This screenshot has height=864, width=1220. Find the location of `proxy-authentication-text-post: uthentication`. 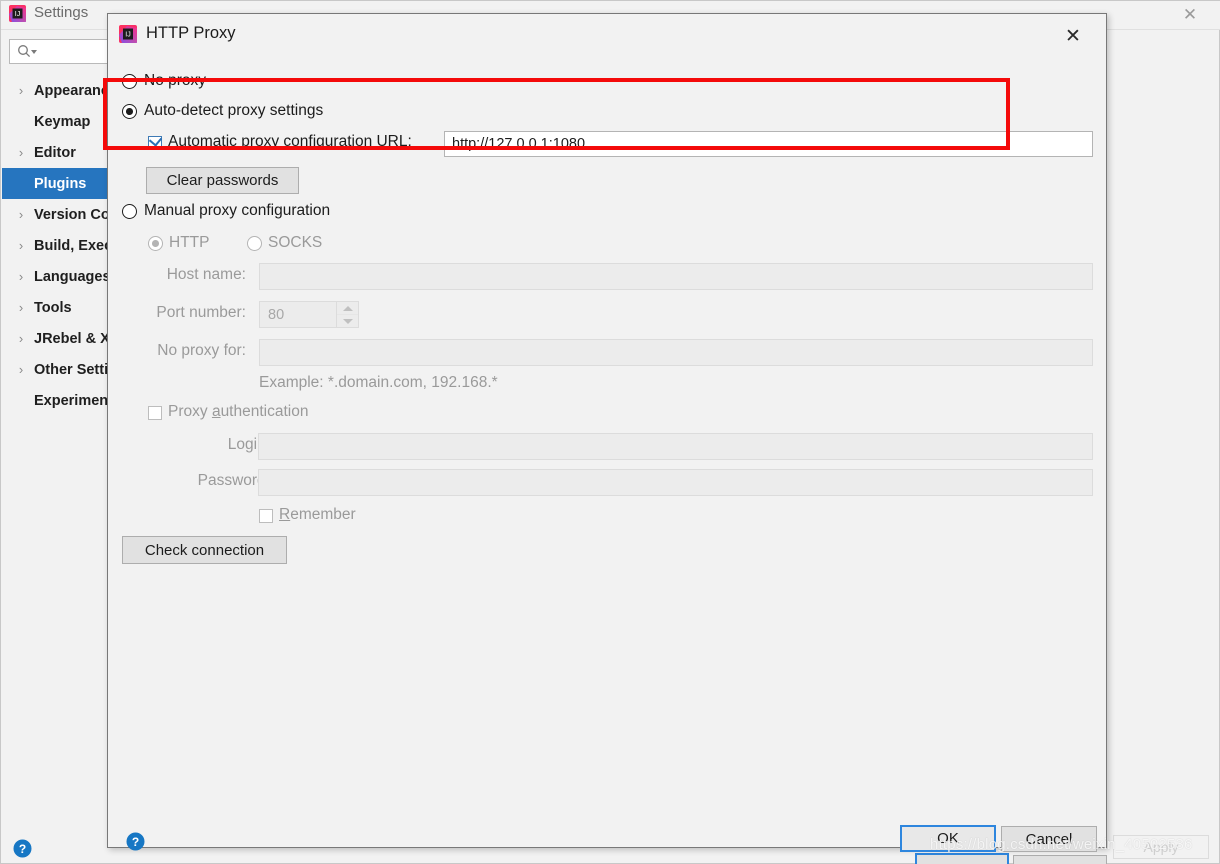

proxy-authentication-text-post: uthentication is located at coordinates (264, 411).